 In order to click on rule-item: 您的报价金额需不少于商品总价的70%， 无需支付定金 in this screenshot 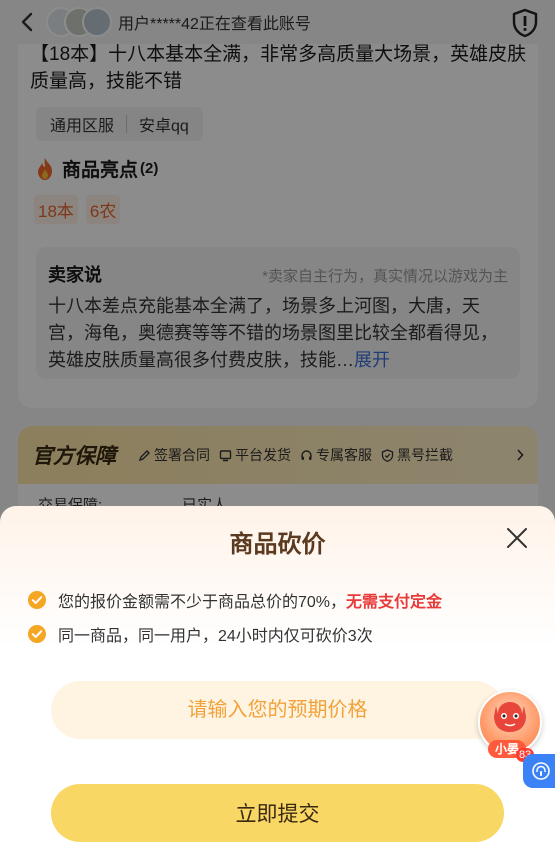, I will do `click(235, 600)`.